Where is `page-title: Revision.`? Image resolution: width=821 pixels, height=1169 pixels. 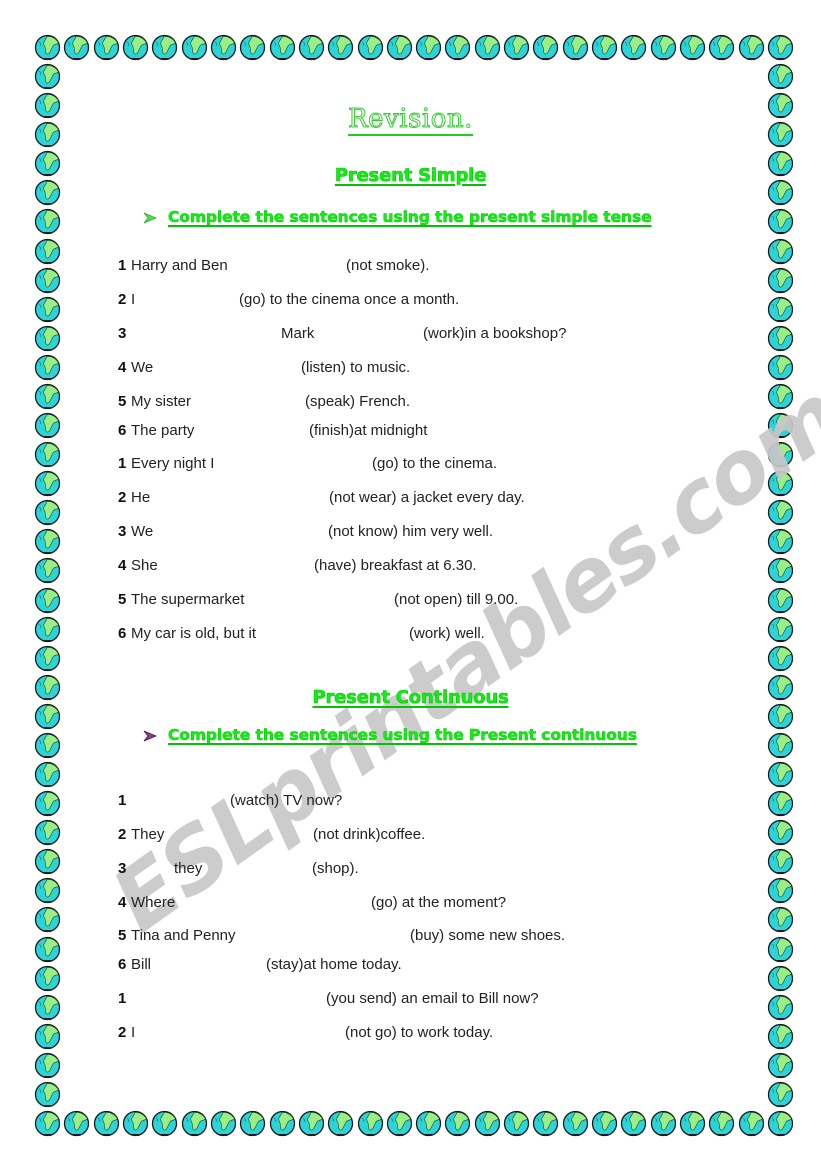 page-title: Revision. is located at coordinates (410, 120).